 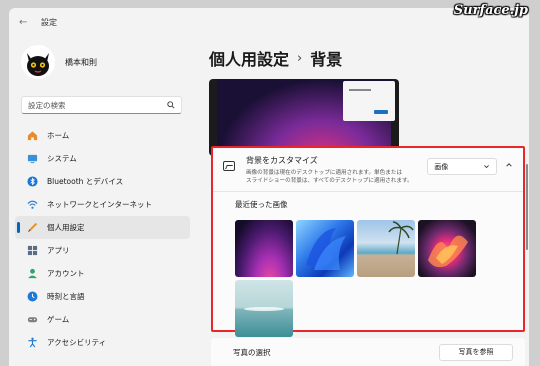 What do you see at coordinates (62, 158) in the screenshot?
I see `sidebar-item-label: システム` at bounding box center [62, 158].